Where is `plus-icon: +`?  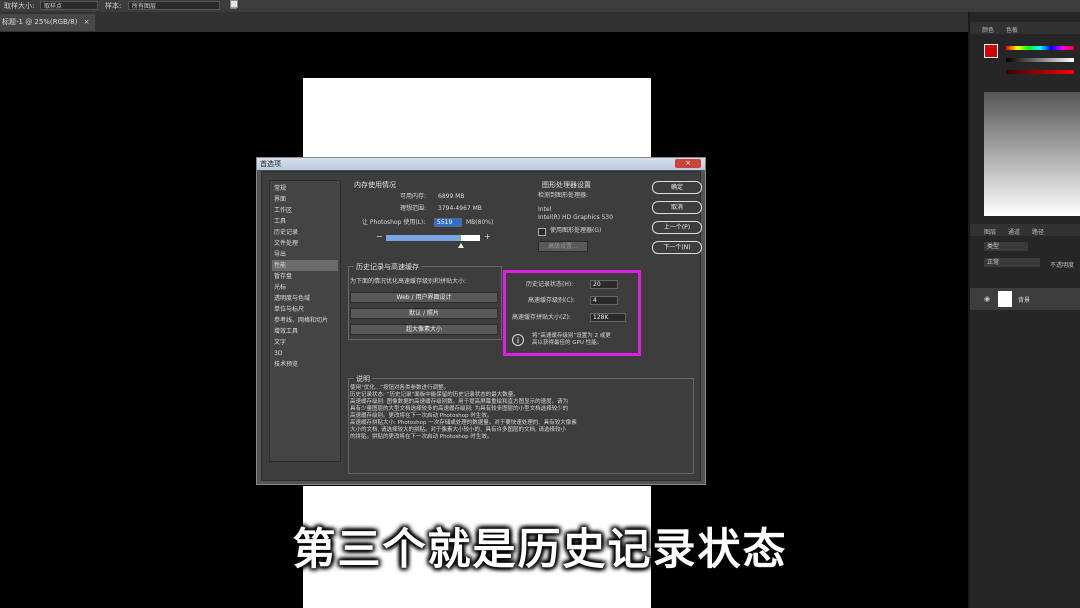 plus-icon: + is located at coordinates (487, 237).